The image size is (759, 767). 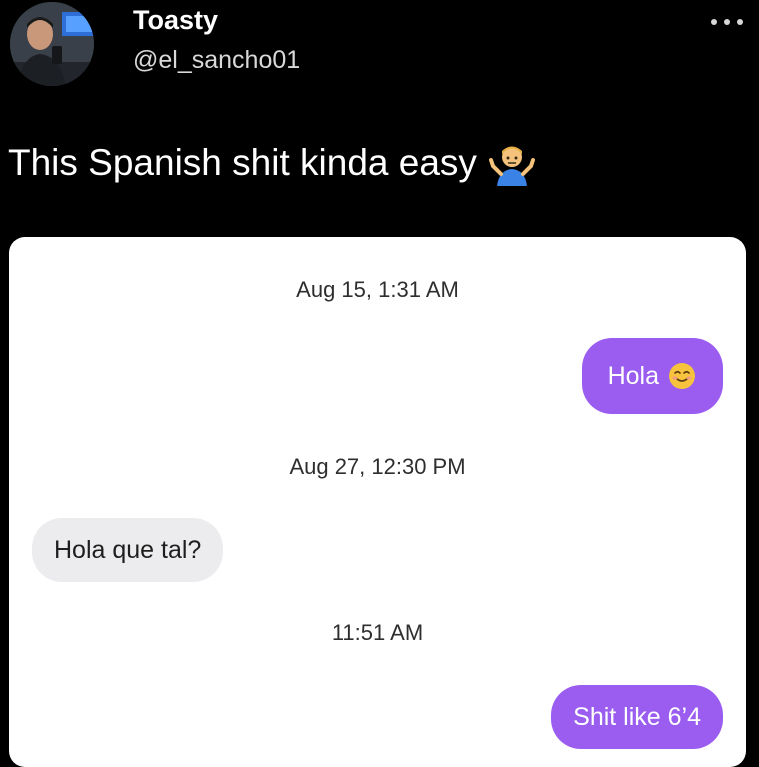 I want to click on outgoing-message-bubble: Shit like 6’4, so click(x=637, y=717).